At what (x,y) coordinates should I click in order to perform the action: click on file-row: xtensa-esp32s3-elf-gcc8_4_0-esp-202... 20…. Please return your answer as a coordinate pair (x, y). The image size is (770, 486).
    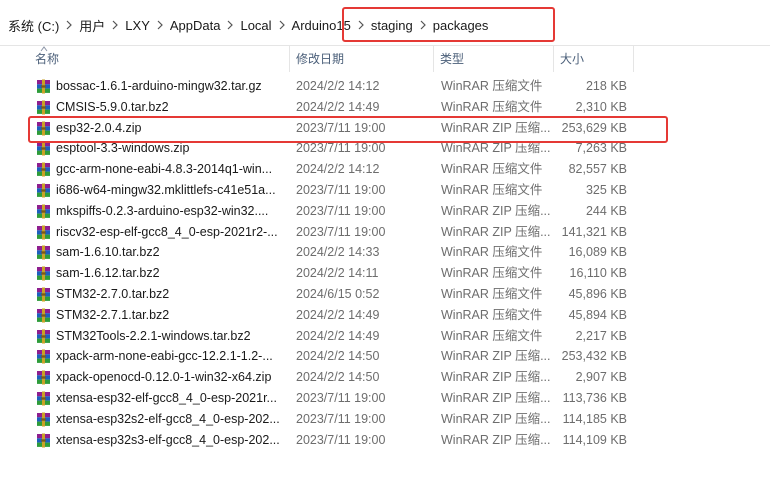
    Looking at the image, I should click on (385, 440).